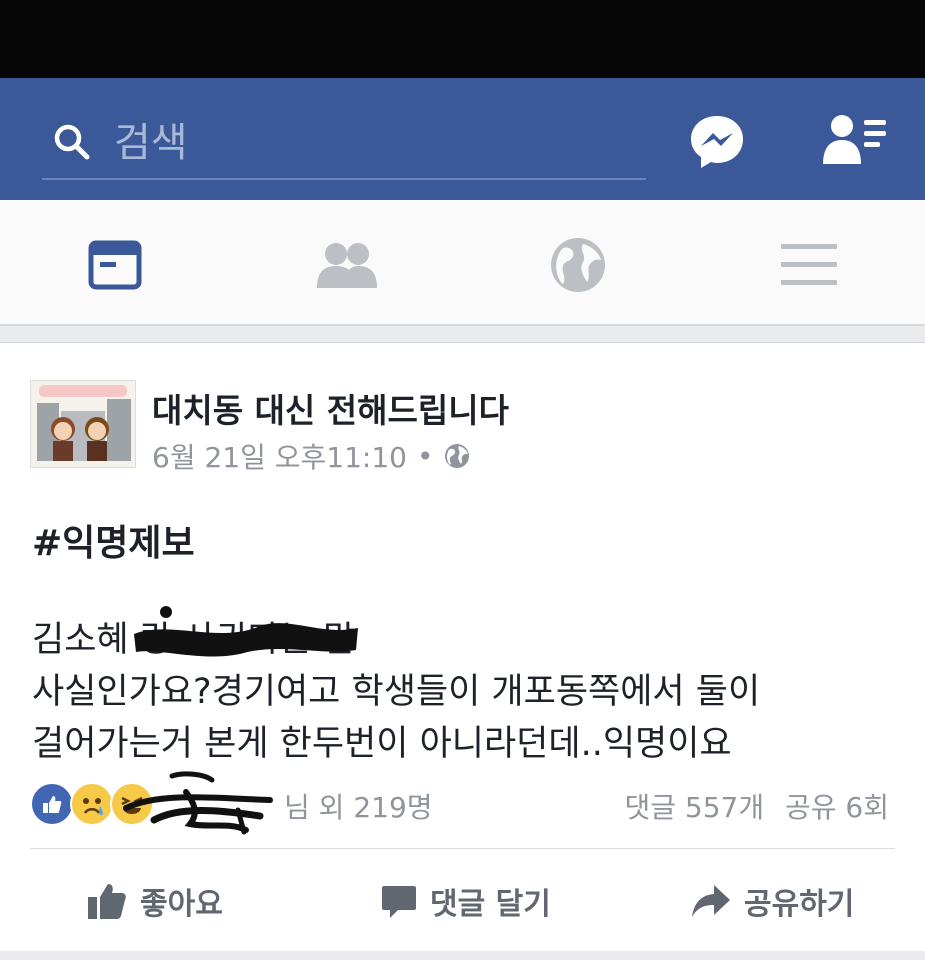 This screenshot has height=960, width=925. What do you see at coordinates (462, 39) in the screenshot?
I see `status-bar` at bounding box center [462, 39].